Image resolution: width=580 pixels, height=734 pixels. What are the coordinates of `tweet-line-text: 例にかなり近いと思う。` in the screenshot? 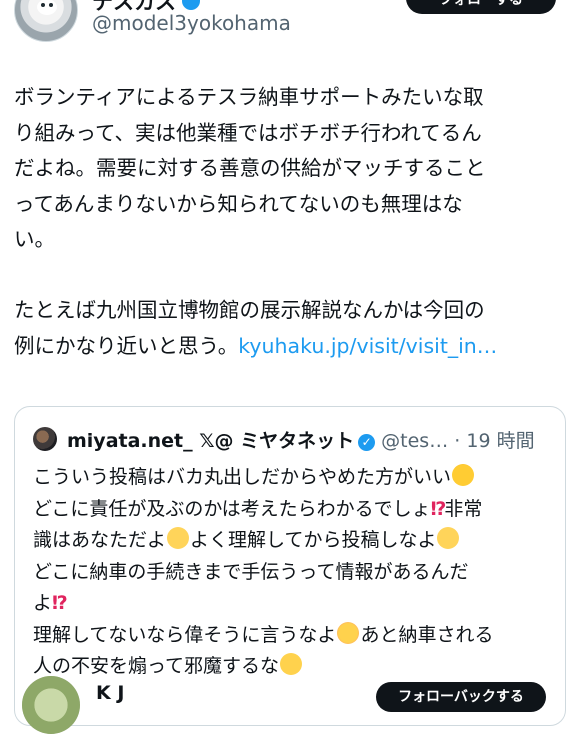 It's located at (126, 345).